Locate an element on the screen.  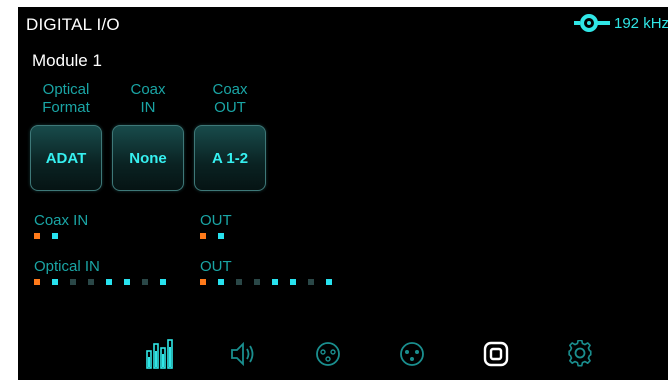
digital-io-icon is located at coordinates (496, 354).